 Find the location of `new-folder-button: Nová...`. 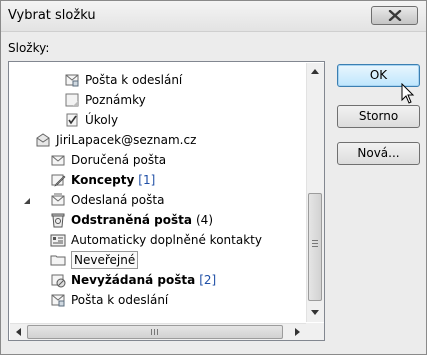

new-folder-button: Nová... is located at coordinates (378, 153).